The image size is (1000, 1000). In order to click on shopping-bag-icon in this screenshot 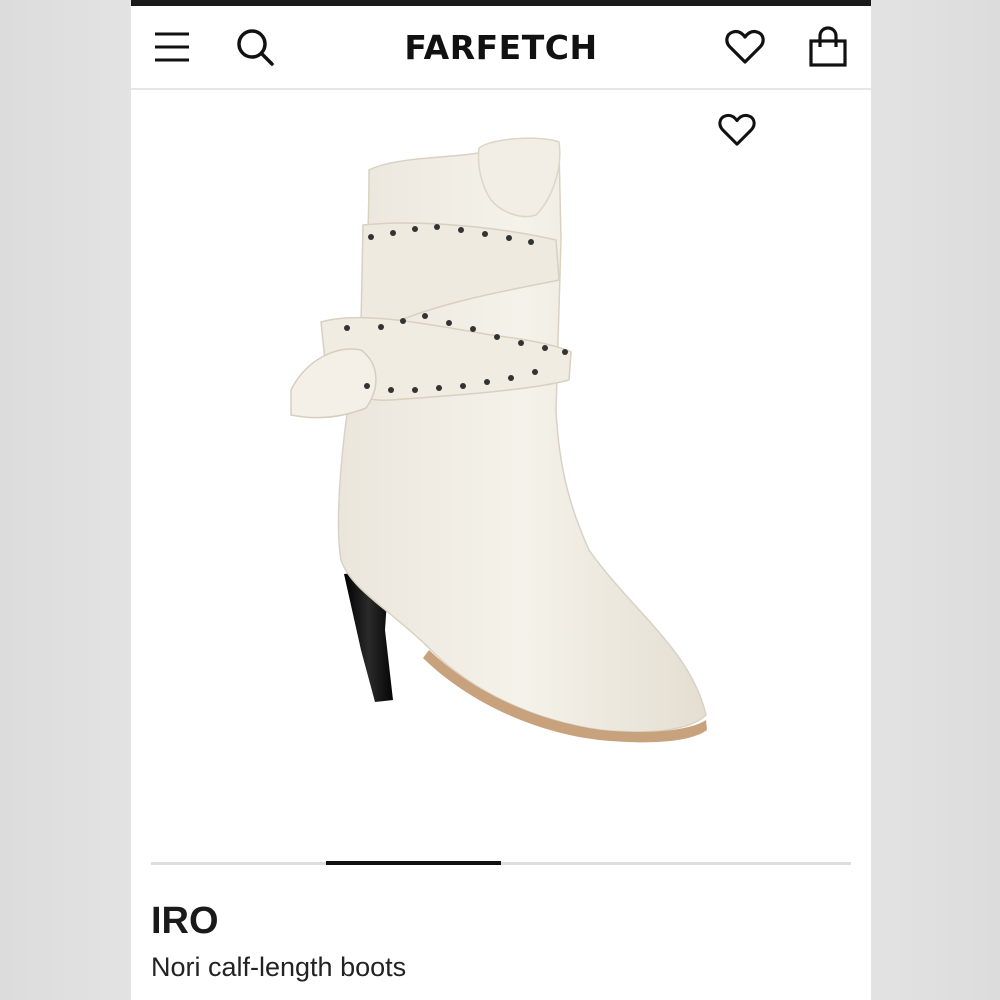, I will do `click(828, 46)`.